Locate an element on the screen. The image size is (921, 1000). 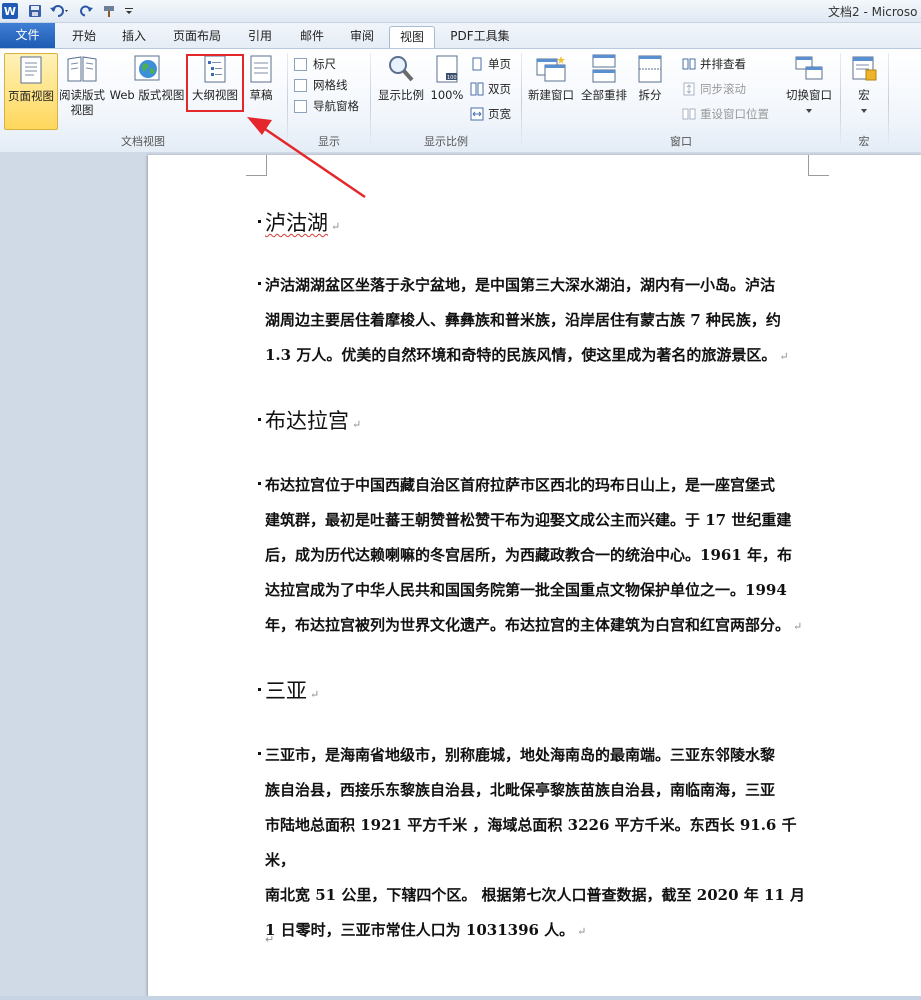
ruler-label: 标尺 is located at coordinates (324, 64).